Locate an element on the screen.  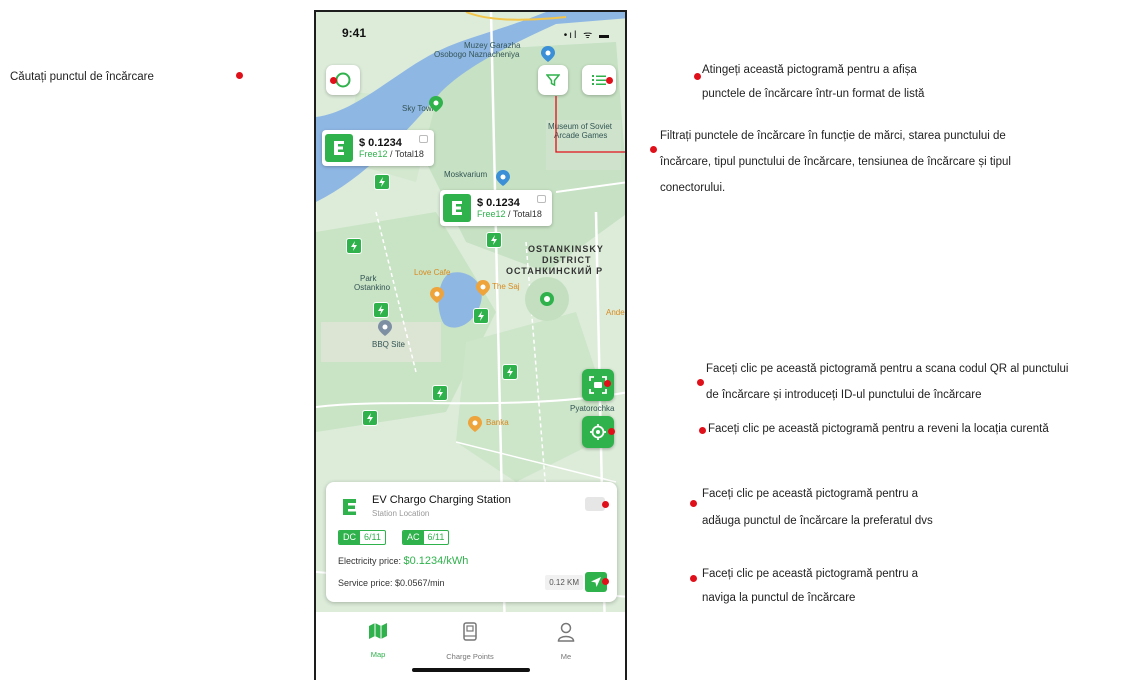
map-label: The Saj is located at coordinates (506, 286).